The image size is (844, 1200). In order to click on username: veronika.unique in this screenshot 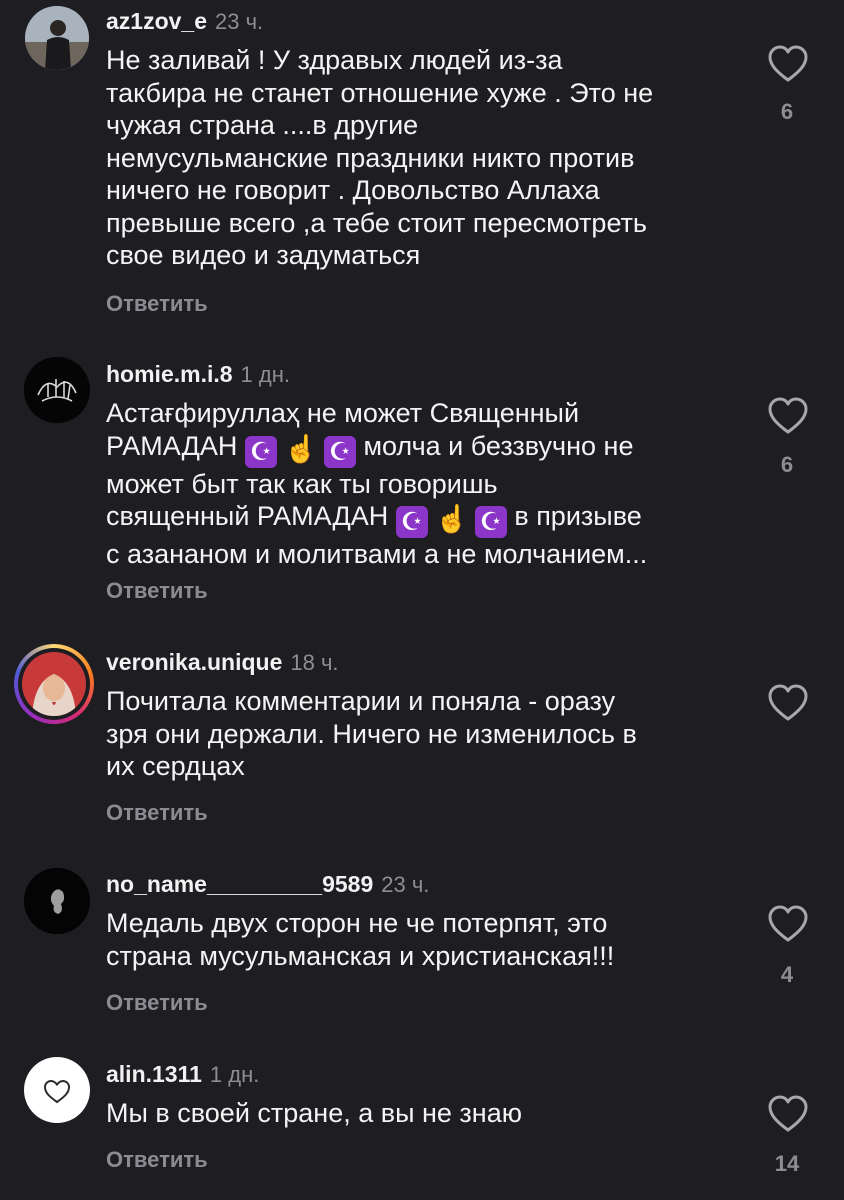, I will do `click(194, 662)`.